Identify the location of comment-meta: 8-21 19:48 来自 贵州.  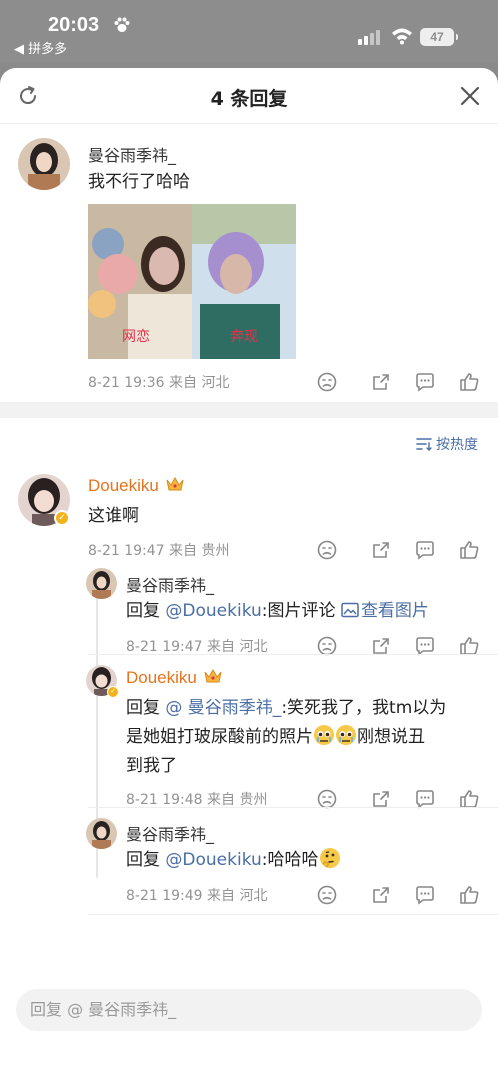
(197, 800).